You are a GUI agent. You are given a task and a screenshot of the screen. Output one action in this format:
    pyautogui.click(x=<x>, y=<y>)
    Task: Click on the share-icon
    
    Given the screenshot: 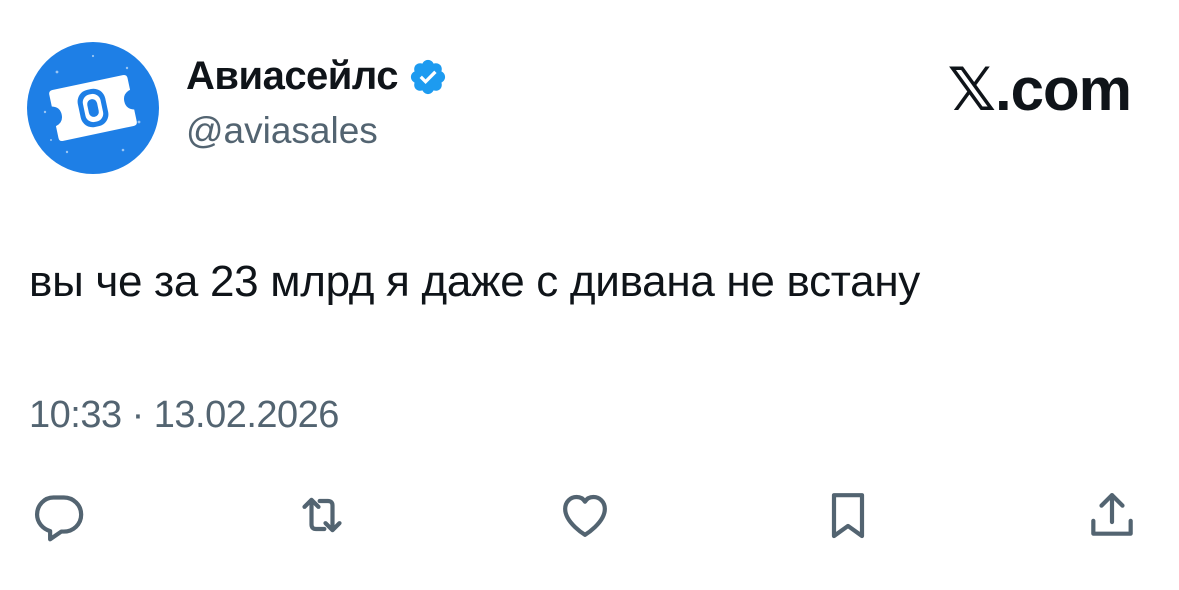 What is the action you would take?
    pyautogui.click(x=1112, y=514)
    